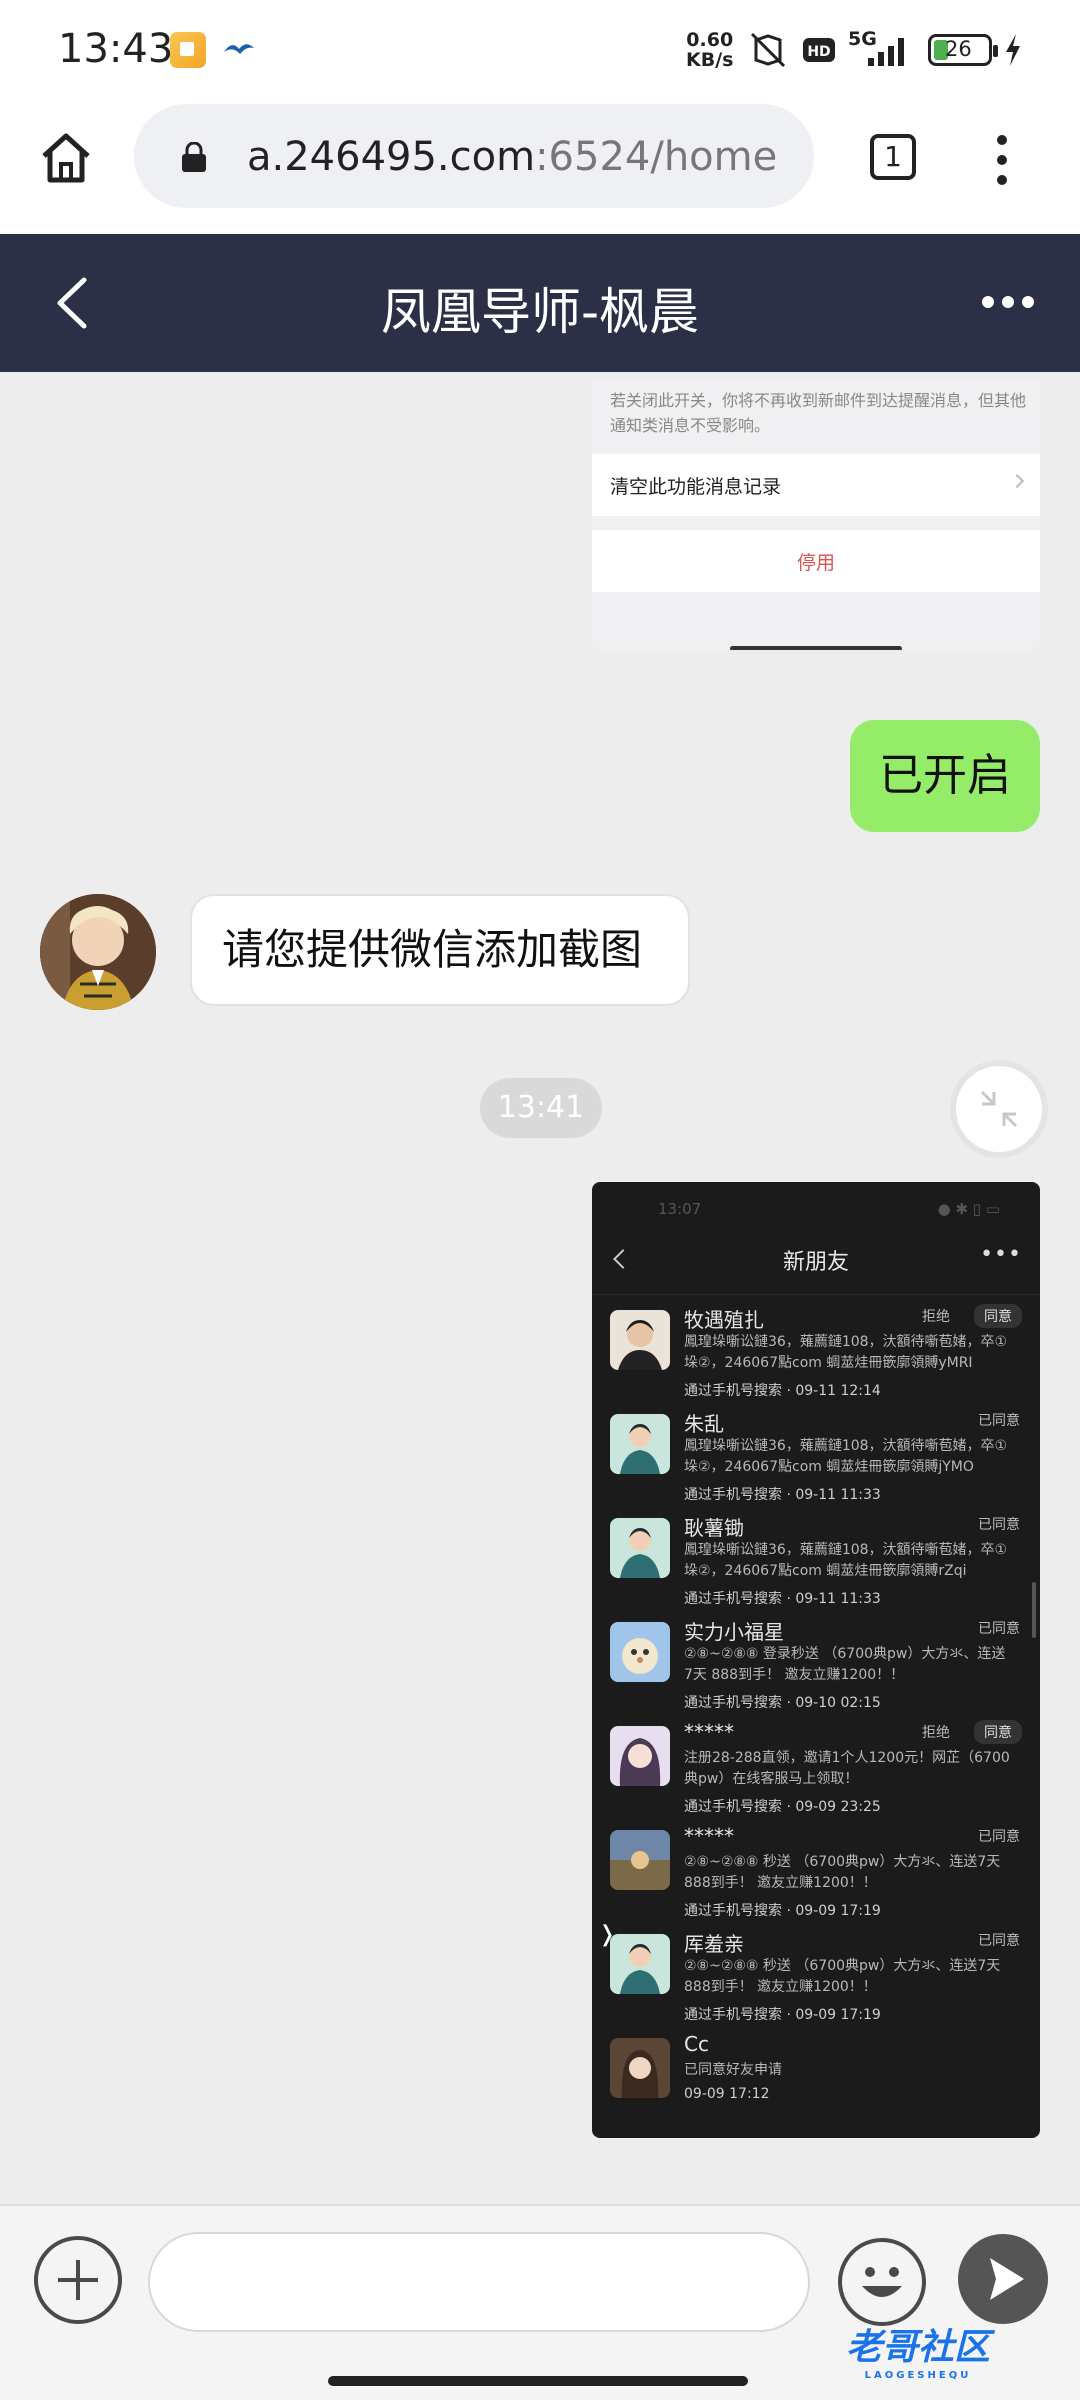  What do you see at coordinates (816, 561) in the screenshot?
I see `disable-row: 停用` at bounding box center [816, 561].